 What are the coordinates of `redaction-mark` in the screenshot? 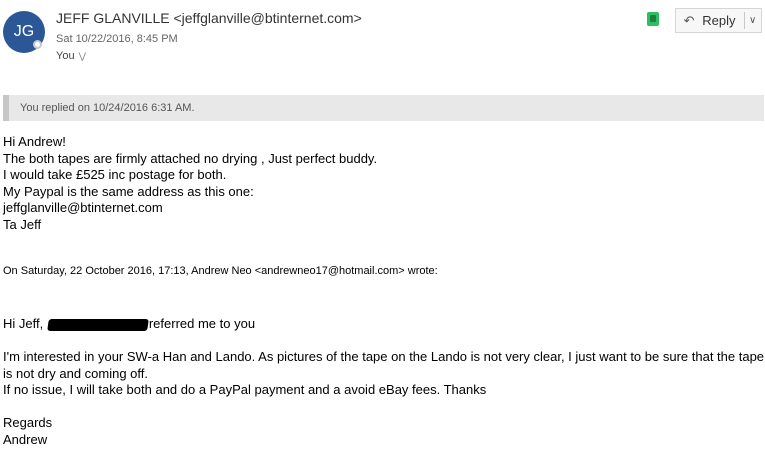 It's located at (98, 324).